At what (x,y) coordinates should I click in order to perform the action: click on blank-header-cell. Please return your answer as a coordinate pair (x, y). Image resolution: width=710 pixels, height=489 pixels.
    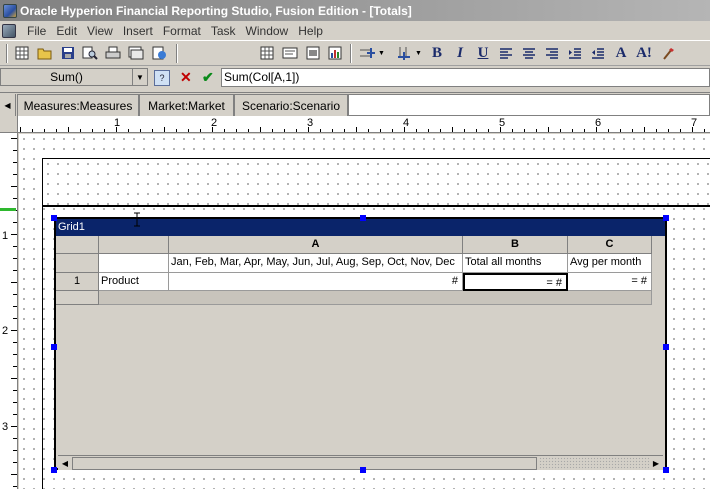
    Looking at the image, I should click on (134, 263).